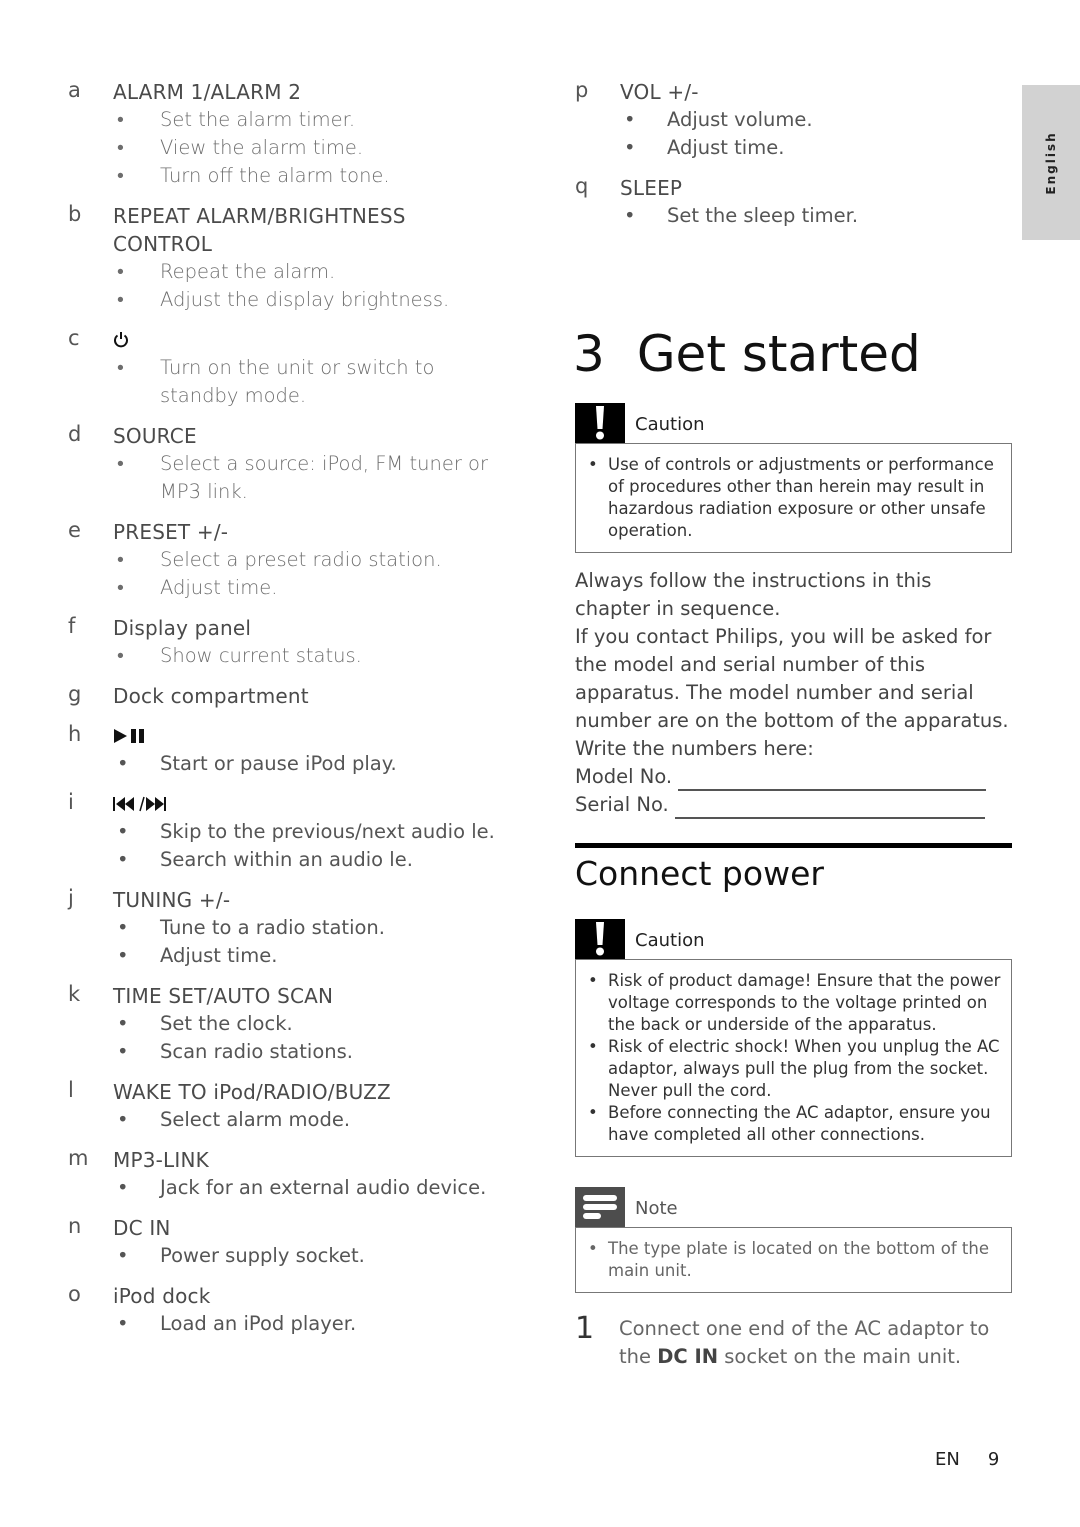 The width and height of the screenshot is (1080, 1527). I want to click on item-bullet: • Scan radio stations., so click(235, 1051).